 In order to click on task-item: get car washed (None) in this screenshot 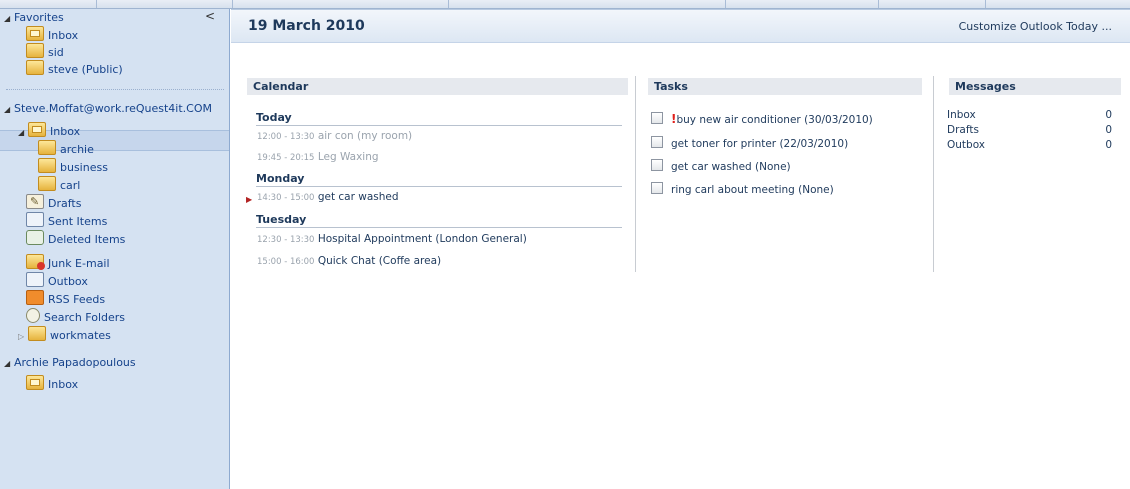, I will do `click(721, 166)`.